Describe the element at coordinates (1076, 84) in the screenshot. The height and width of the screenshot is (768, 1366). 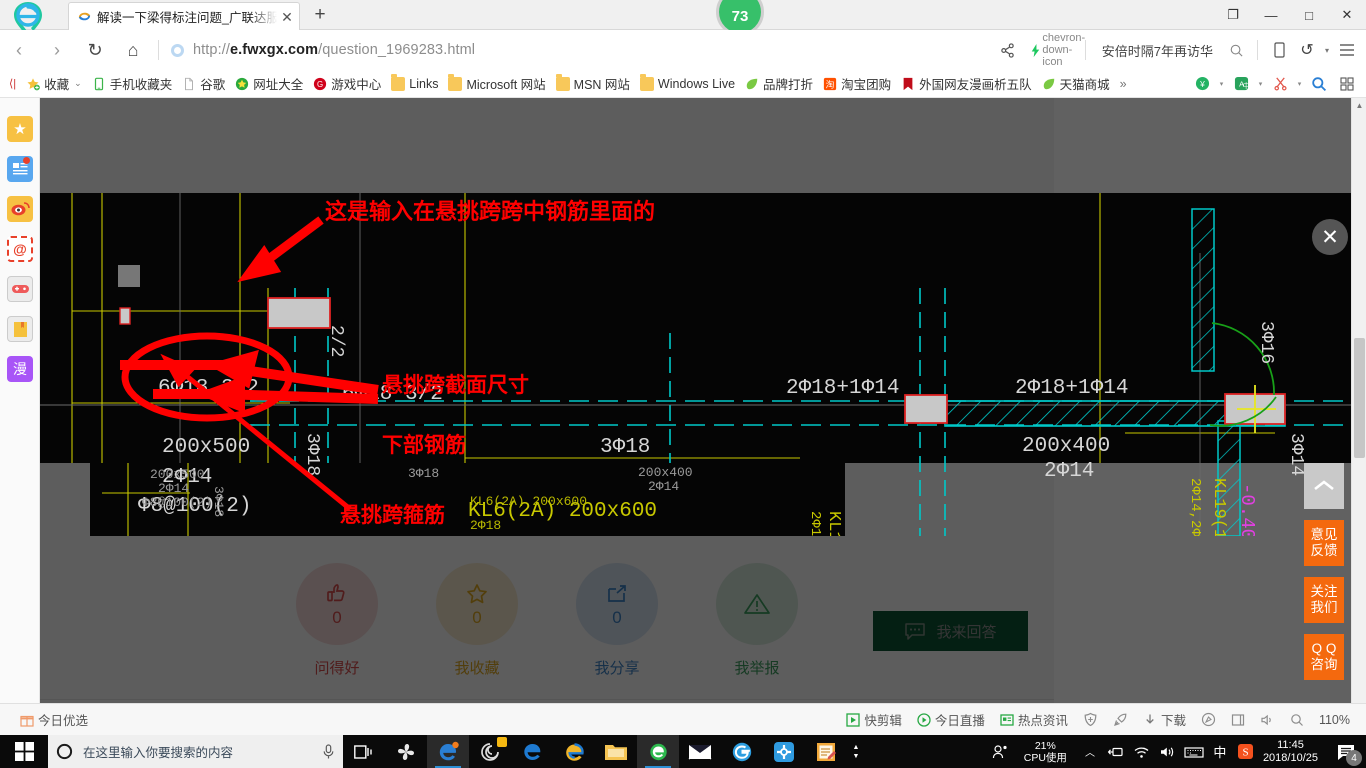
I see `bookmark-tmall: 天猫商城` at that location.